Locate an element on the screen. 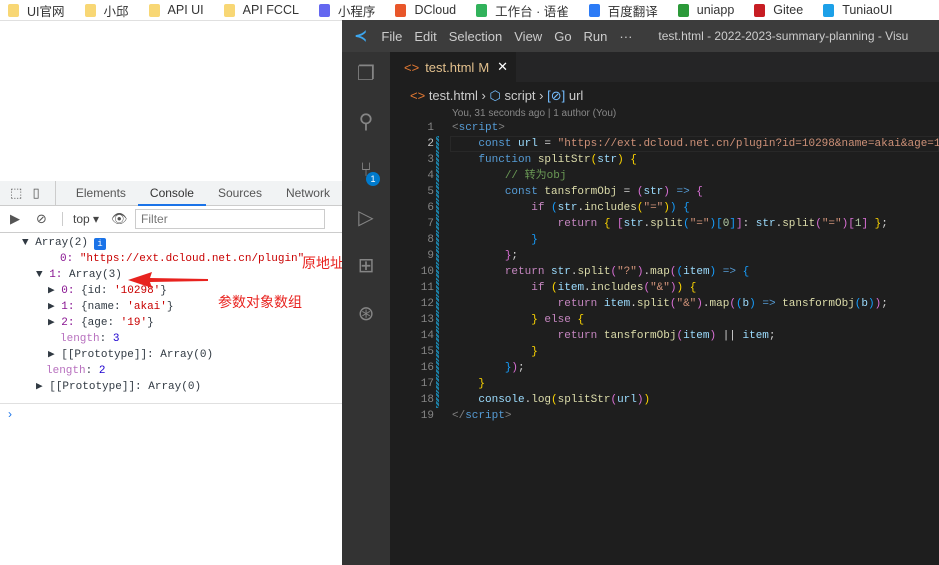  code-line: if (item.includes("&")) { is located at coordinates (574, 288).